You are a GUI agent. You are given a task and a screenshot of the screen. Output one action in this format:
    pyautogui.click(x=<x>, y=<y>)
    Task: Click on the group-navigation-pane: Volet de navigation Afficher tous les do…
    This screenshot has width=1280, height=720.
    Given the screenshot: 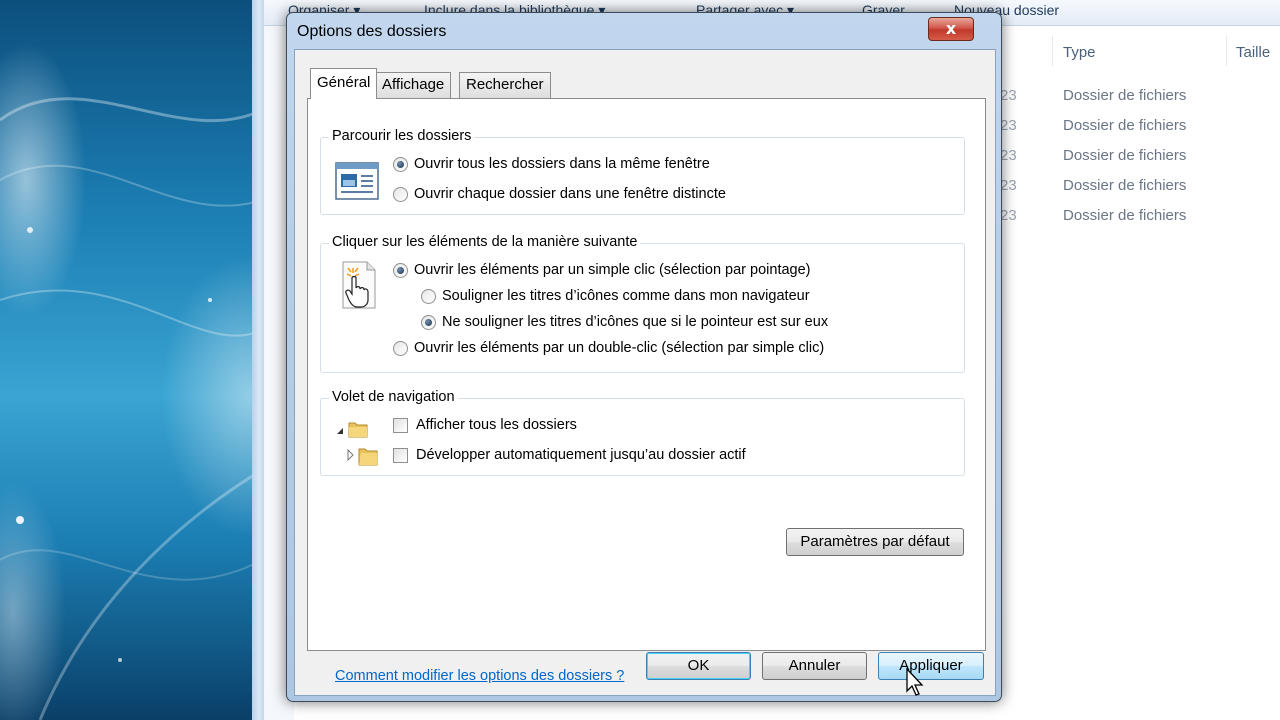 What is the action you would take?
    pyautogui.click(x=642, y=432)
    